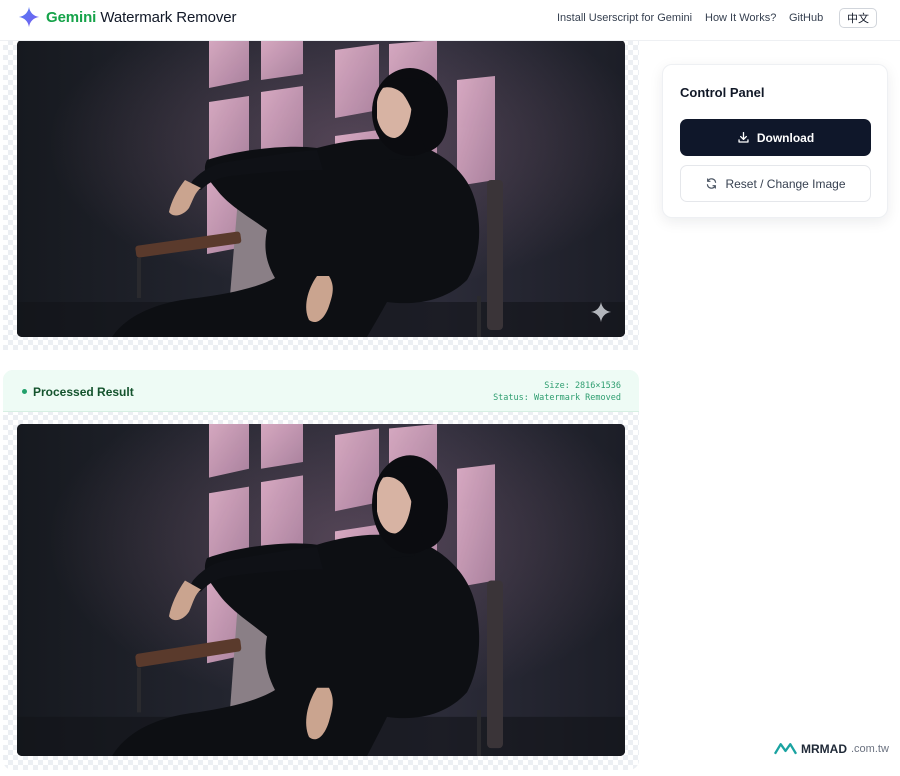  I want to click on status-dot-icon, so click(24, 391).